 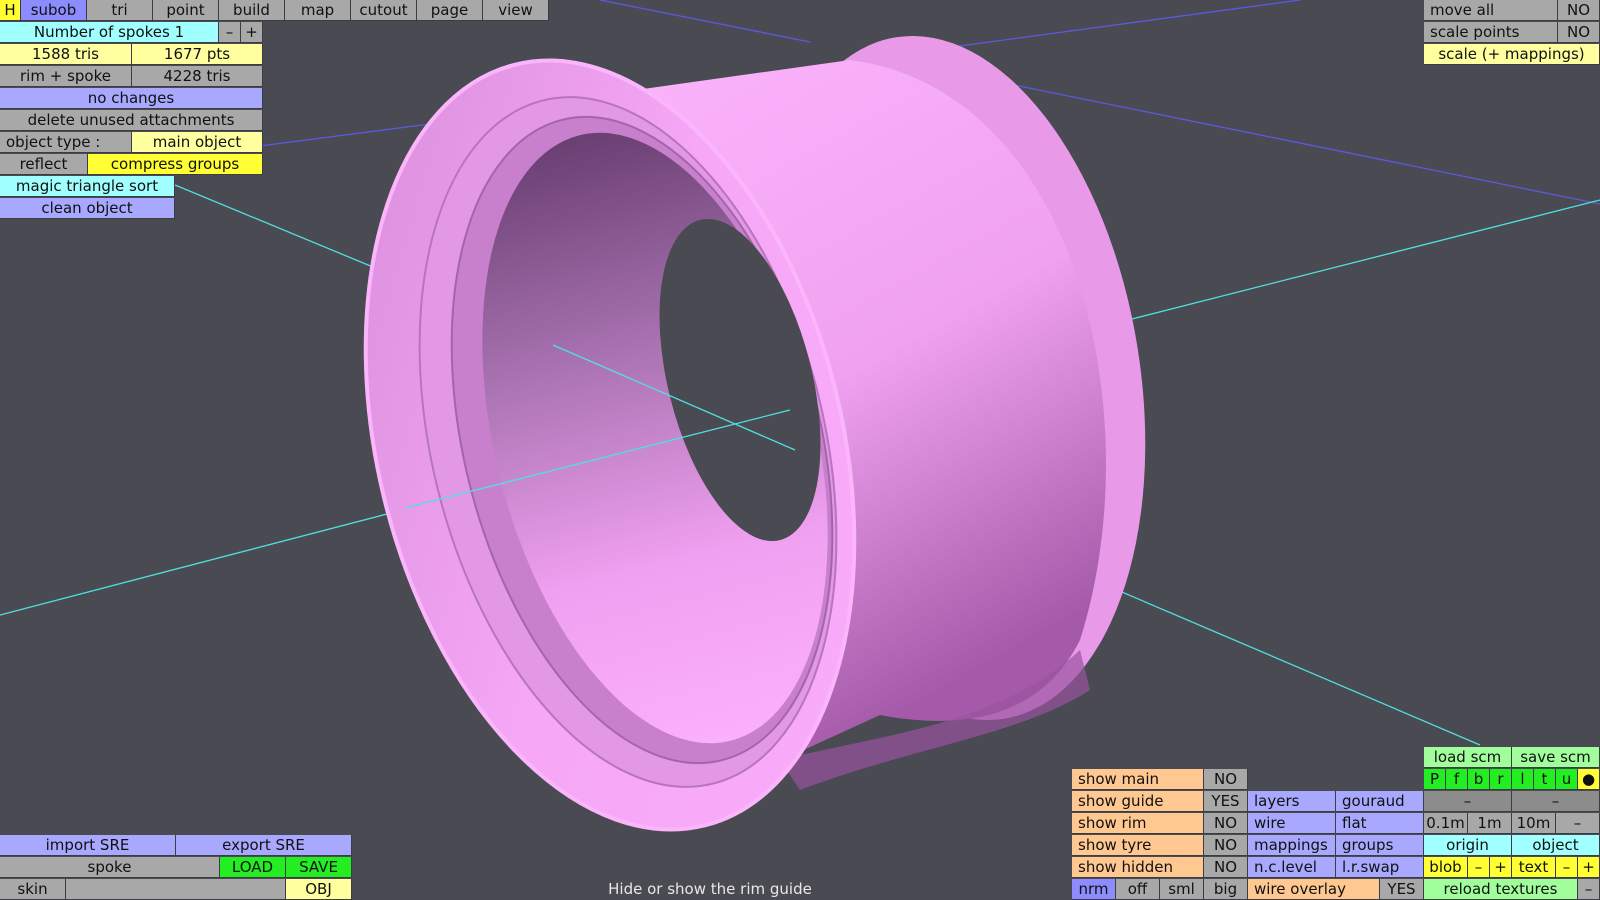 I want to click on blob-plus-button: +, so click(x=1501, y=867).